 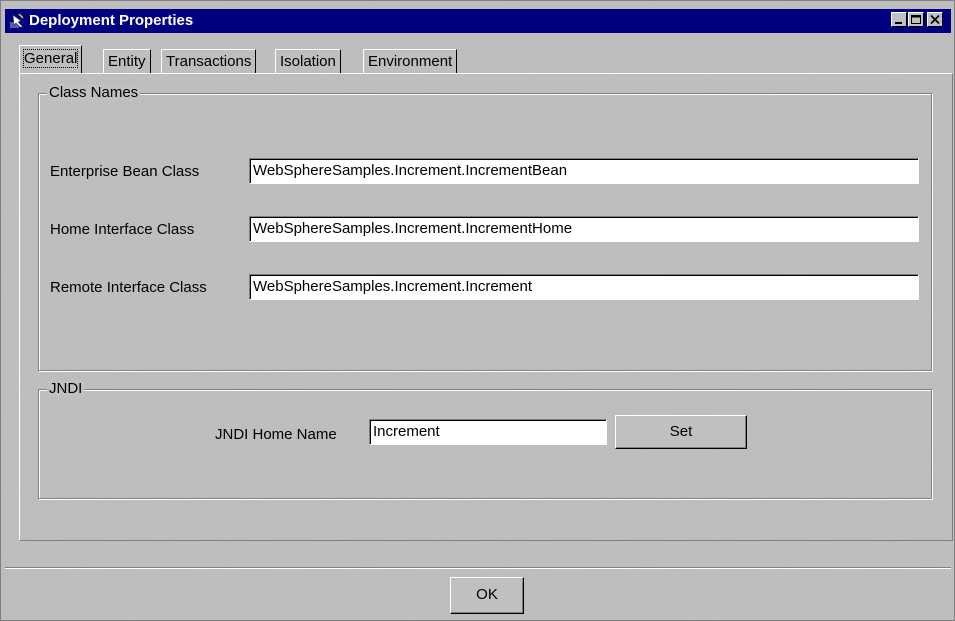 I want to click on set-button: Set, so click(x=681, y=432).